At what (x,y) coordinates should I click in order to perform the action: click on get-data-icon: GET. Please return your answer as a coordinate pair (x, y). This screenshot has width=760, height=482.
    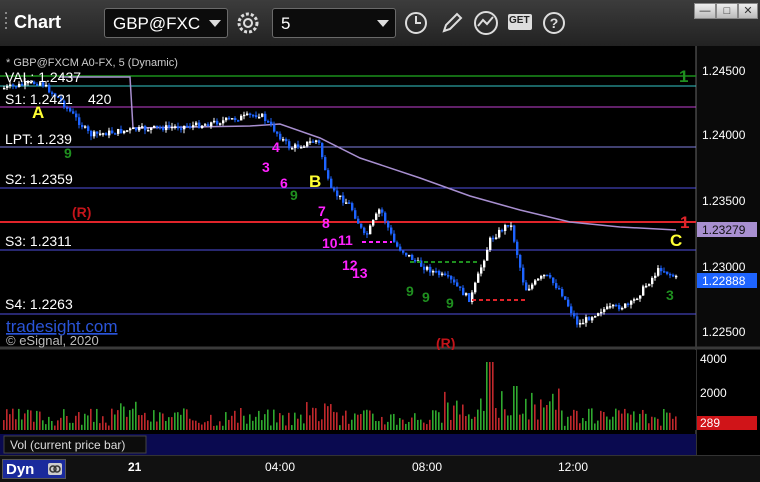
    Looking at the image, I should click on (520, 22).